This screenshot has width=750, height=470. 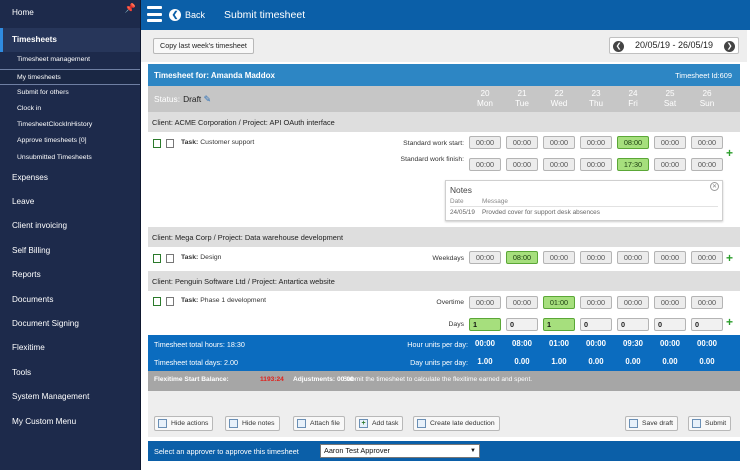 What do you see at coordinates (191, 379) in the screenshot?
I see `flexi-balance-label: Flexitime Start Balance:` at bounding box center [191, 379].